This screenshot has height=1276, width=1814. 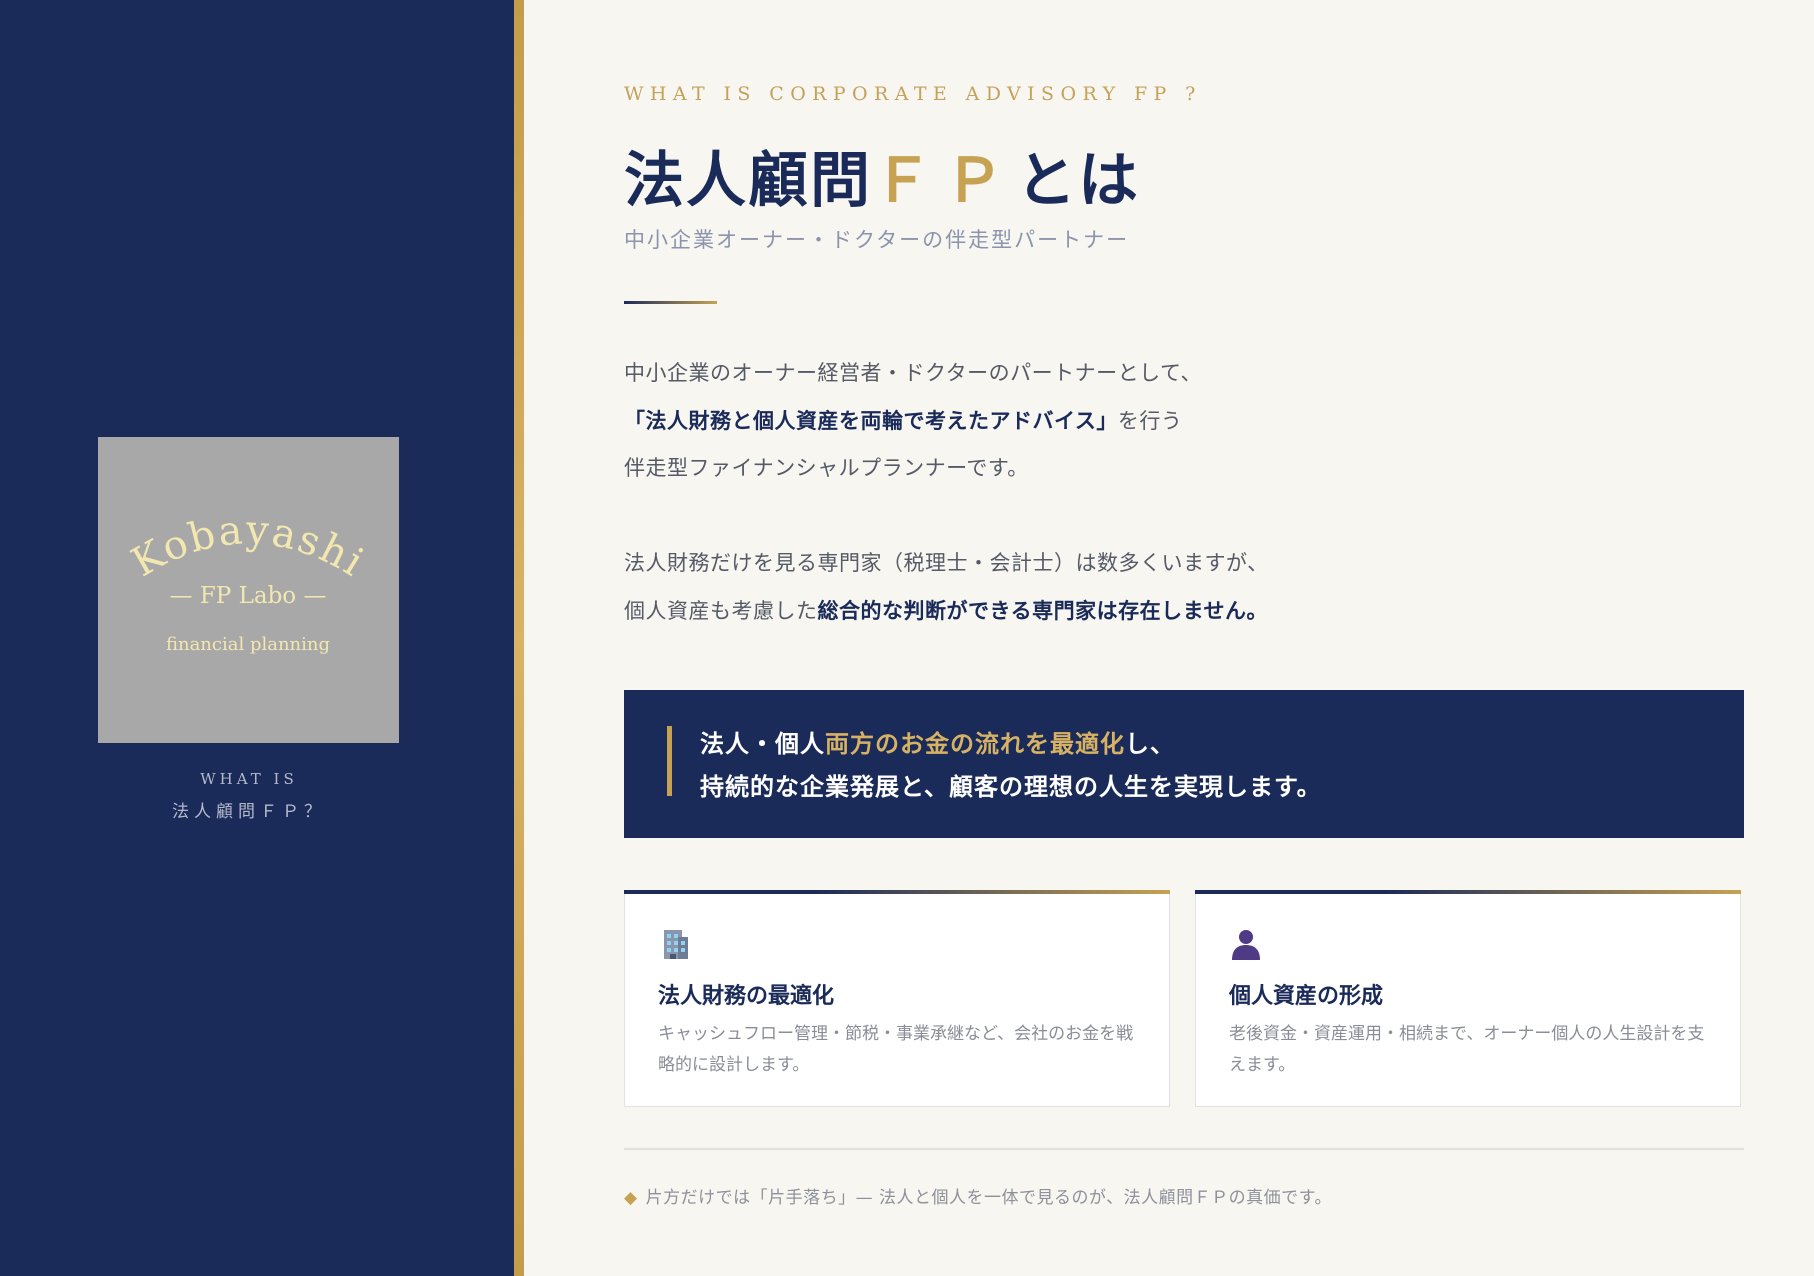 What do you see at coordinates (1184, 1149) in the screenshot?
I see `footer-divider` at bounding box center [1184, 1149].